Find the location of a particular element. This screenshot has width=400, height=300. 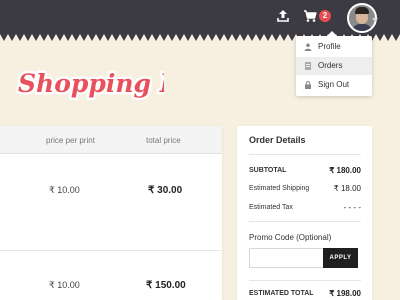

menu-item-profile: Profile is located at coordinates (334, 47).